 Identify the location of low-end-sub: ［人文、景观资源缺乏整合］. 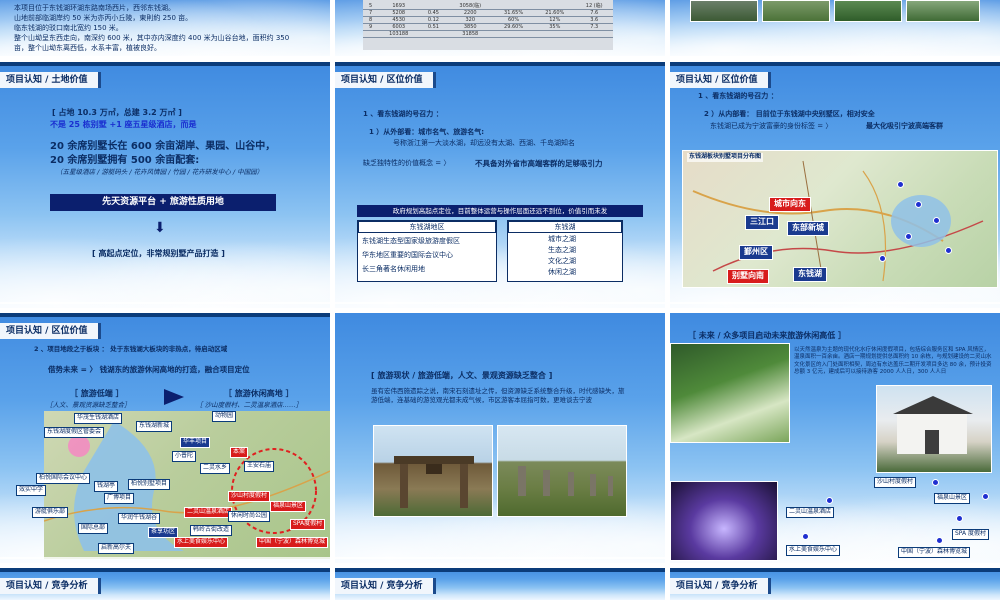
(88, 405).